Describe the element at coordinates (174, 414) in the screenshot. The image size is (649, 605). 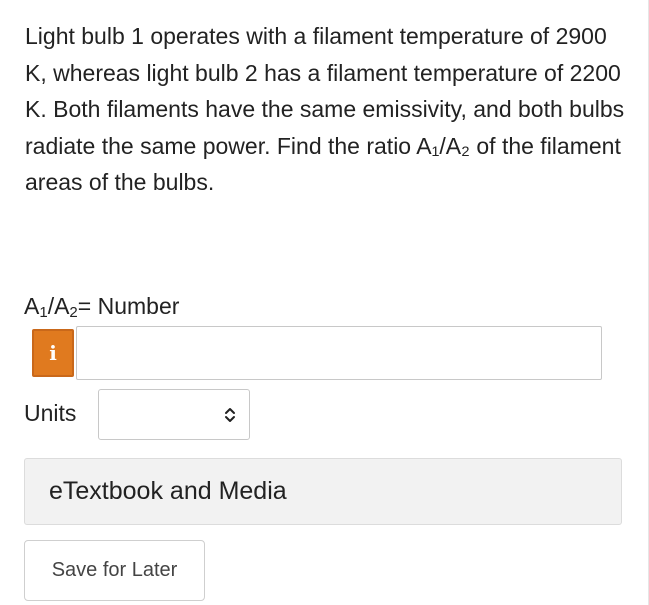
I see `units-select` at that location.